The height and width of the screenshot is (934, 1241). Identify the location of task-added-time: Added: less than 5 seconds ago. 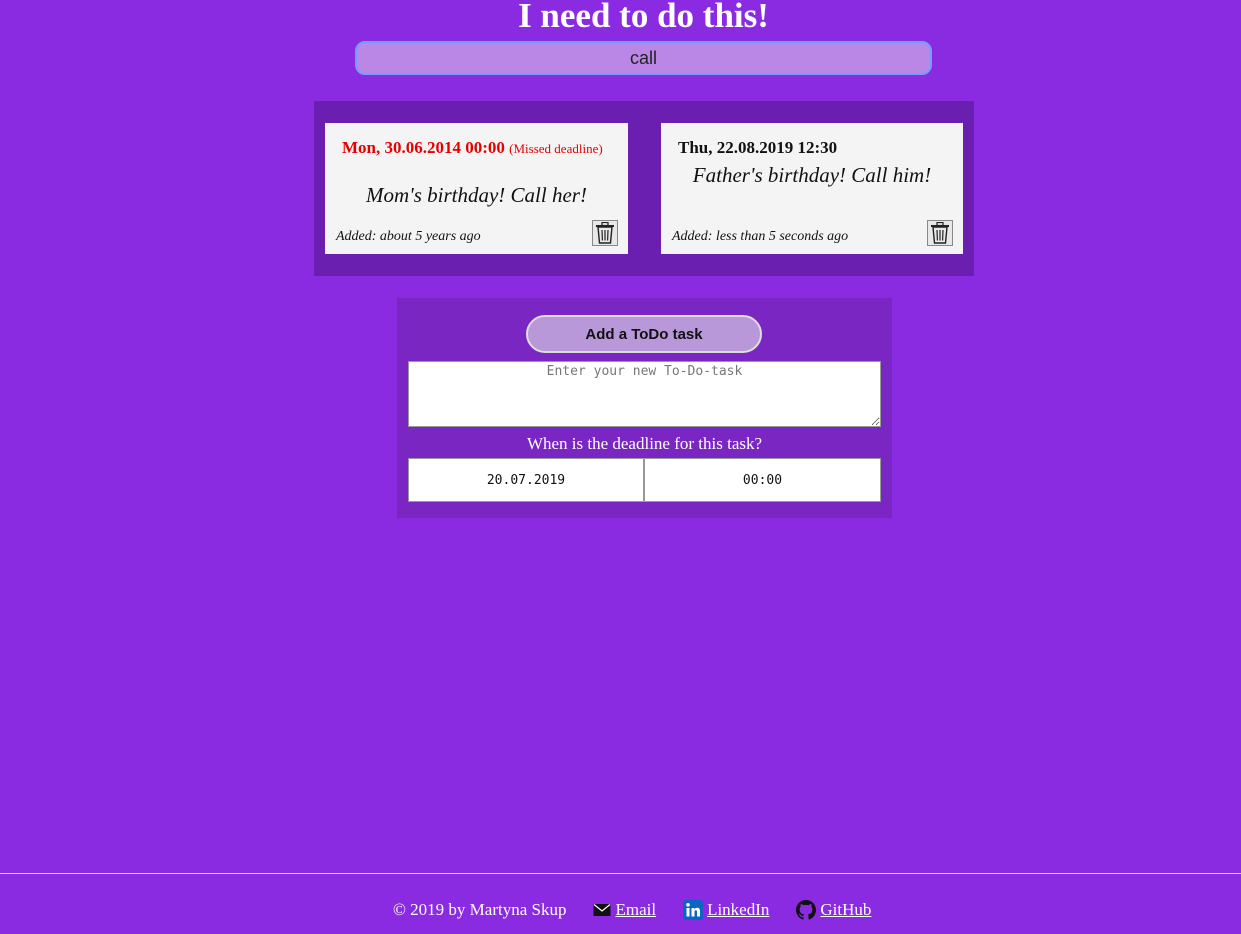
(760, 236).